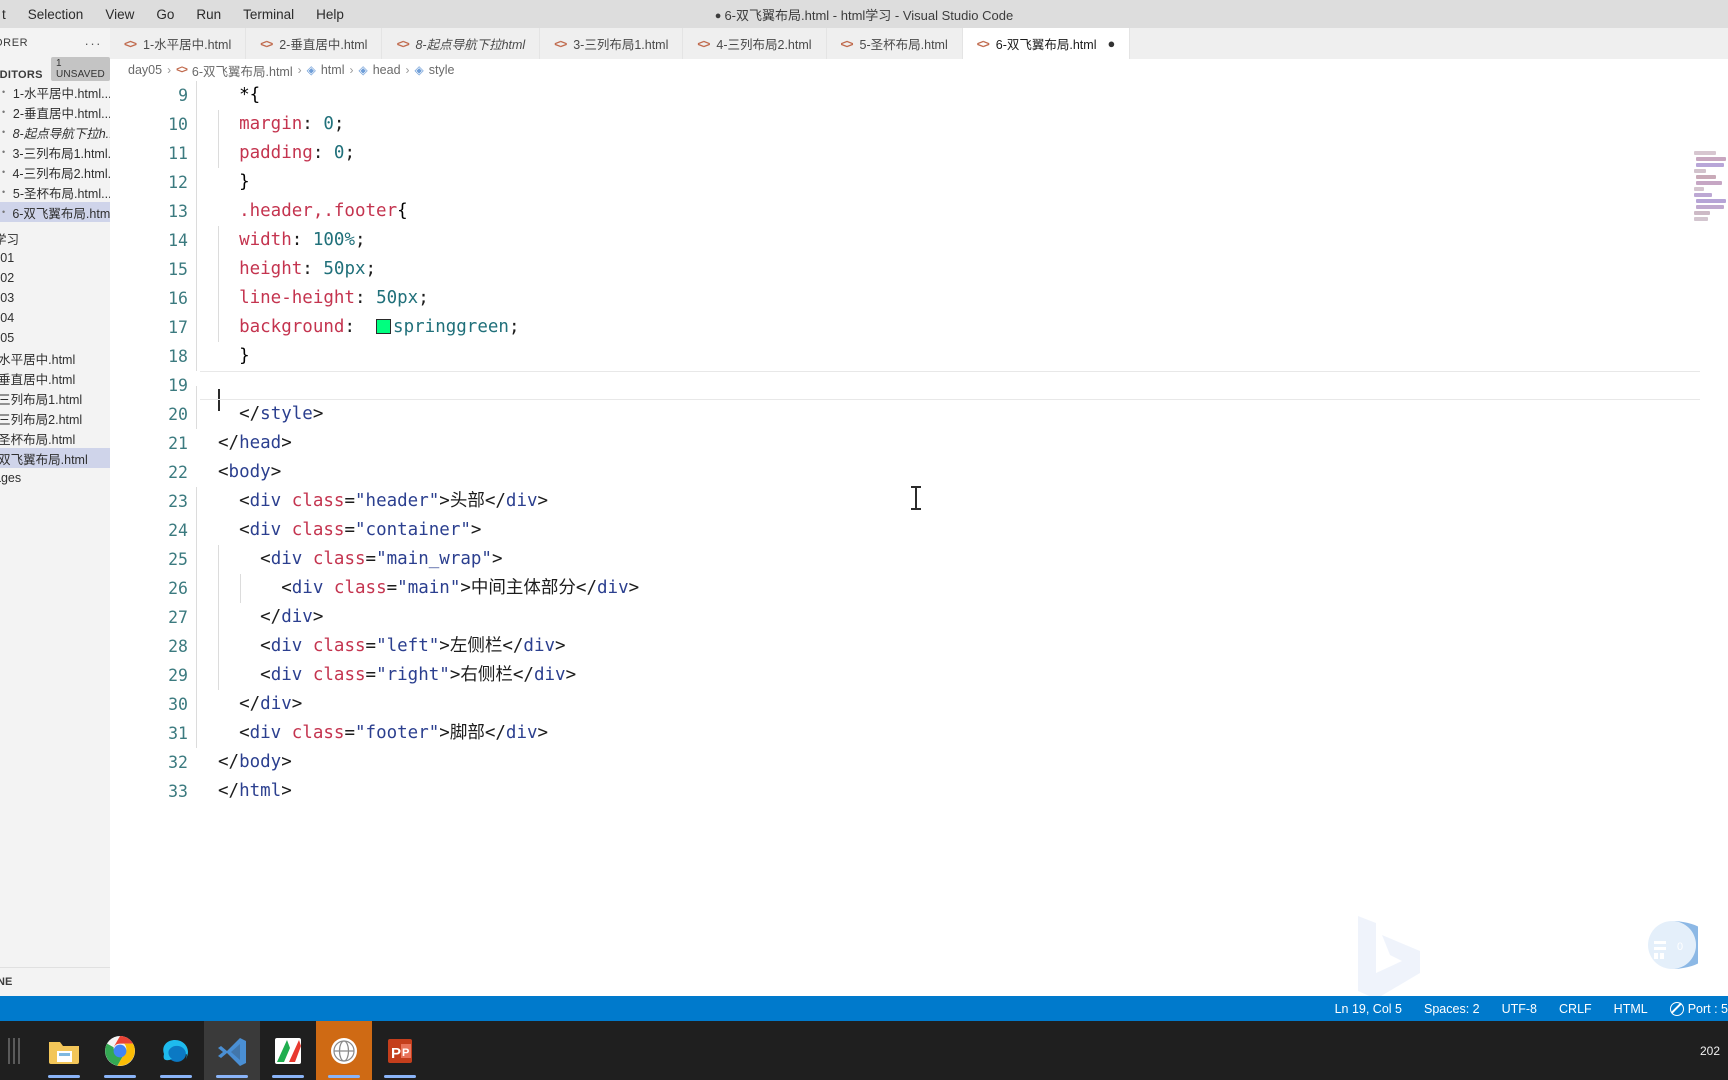  I want to click on breadcrumb-file: 6-双飞翼布局.html, so click(242, 70).